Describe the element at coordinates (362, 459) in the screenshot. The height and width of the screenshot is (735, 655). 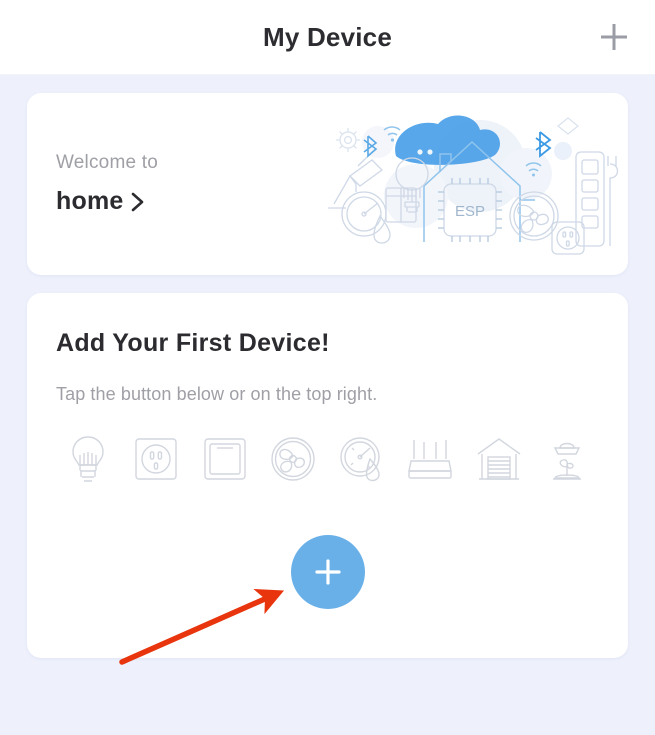
I see `sensor-gauge-icon` at that location.